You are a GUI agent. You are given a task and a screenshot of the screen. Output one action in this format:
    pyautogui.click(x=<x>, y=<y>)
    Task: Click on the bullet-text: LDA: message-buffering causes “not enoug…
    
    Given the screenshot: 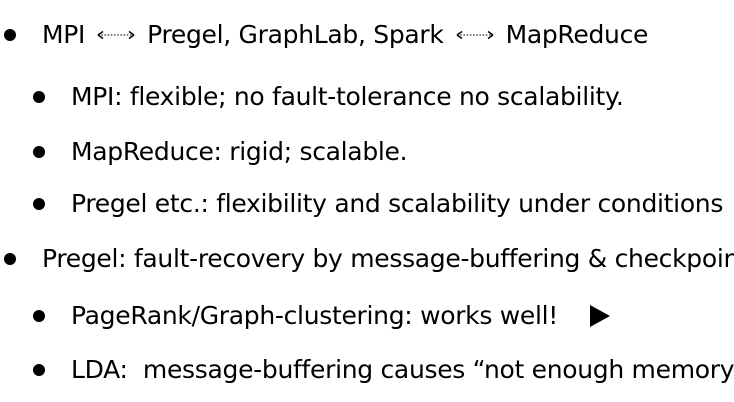 What is the action you would take?
    pyautogui.click(x=402, y=369)
    